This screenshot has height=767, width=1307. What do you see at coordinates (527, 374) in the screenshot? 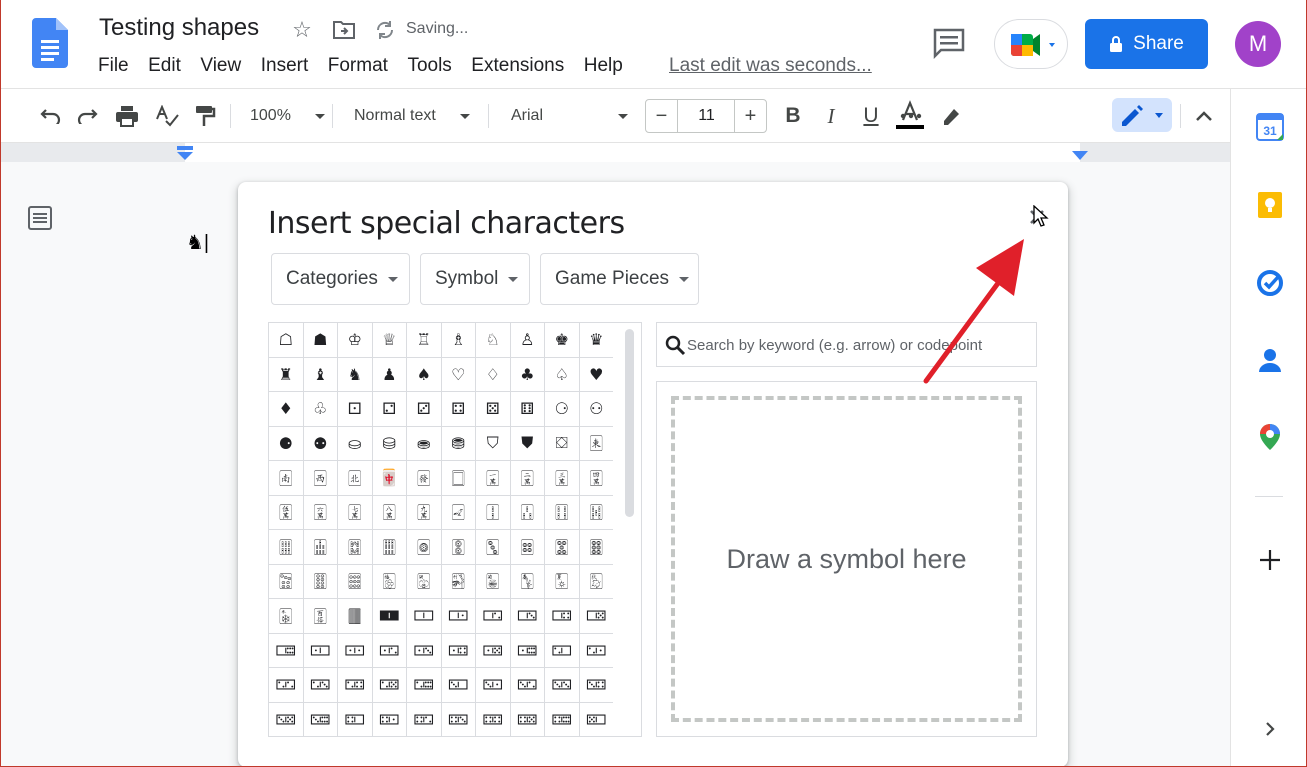
I see `character-cell: ♣` at bounding box center [527, 374].